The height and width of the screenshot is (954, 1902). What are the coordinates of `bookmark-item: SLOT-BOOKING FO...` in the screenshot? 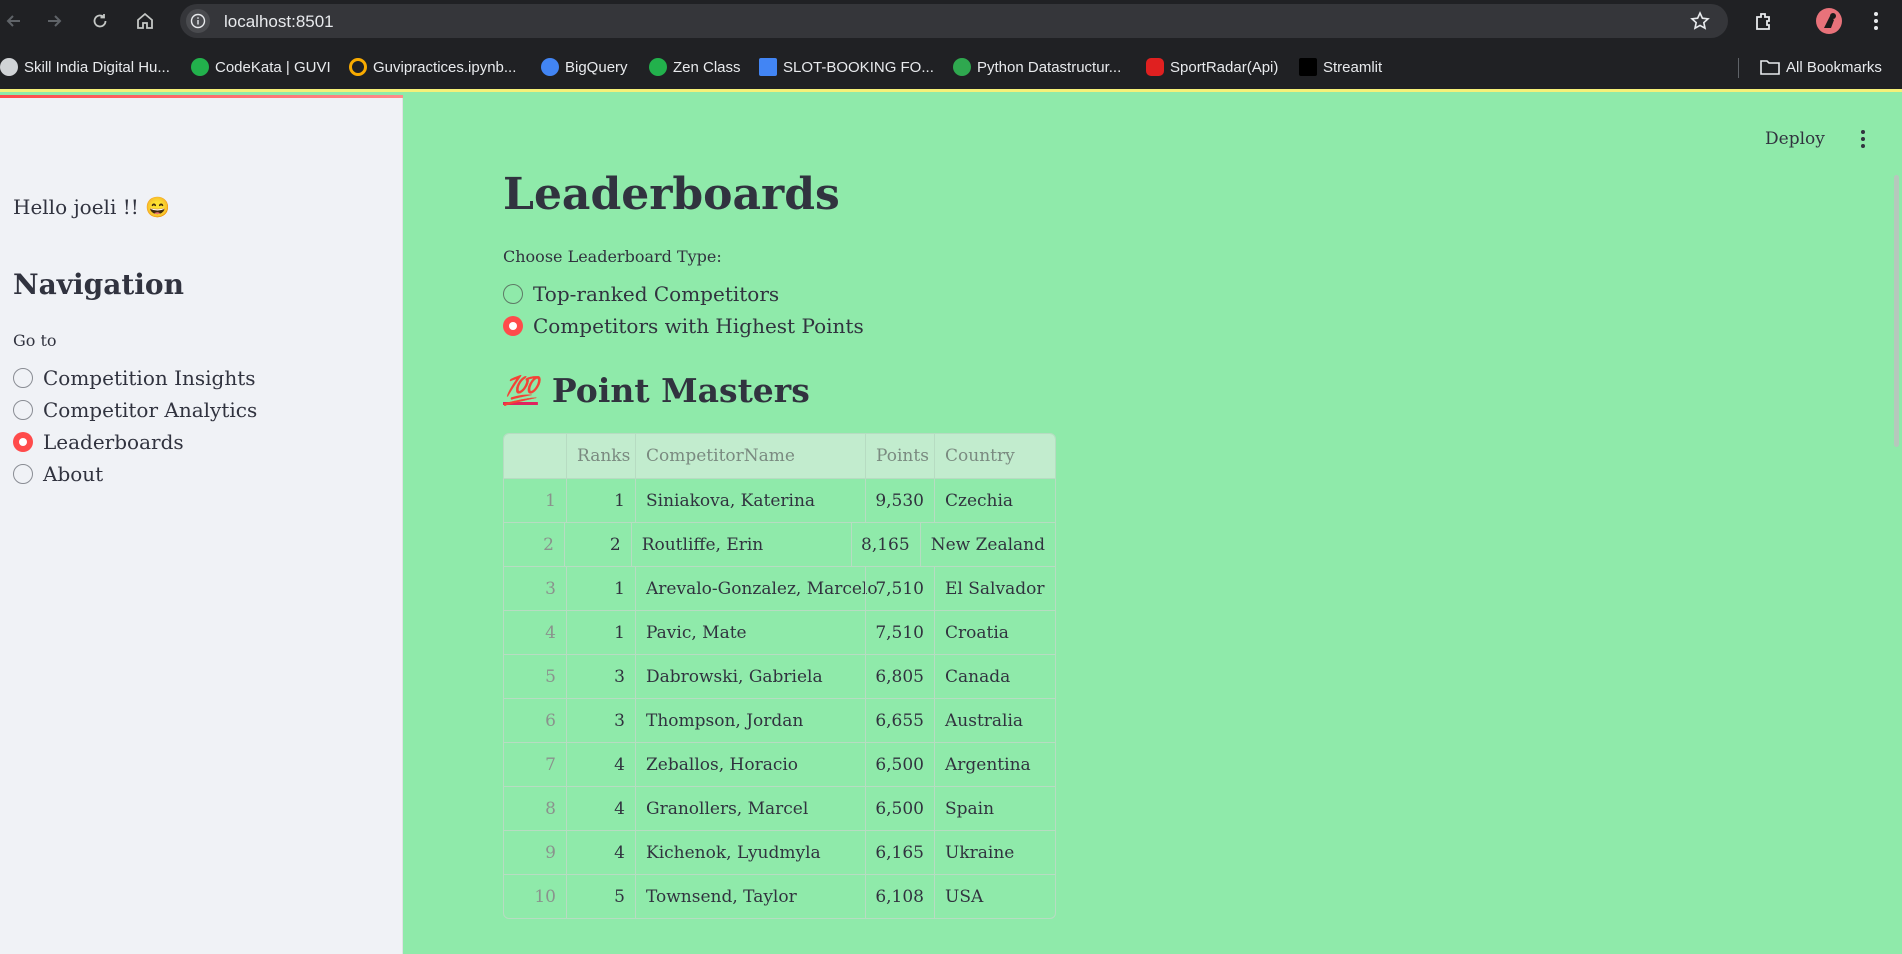 It's located at (846, 67).